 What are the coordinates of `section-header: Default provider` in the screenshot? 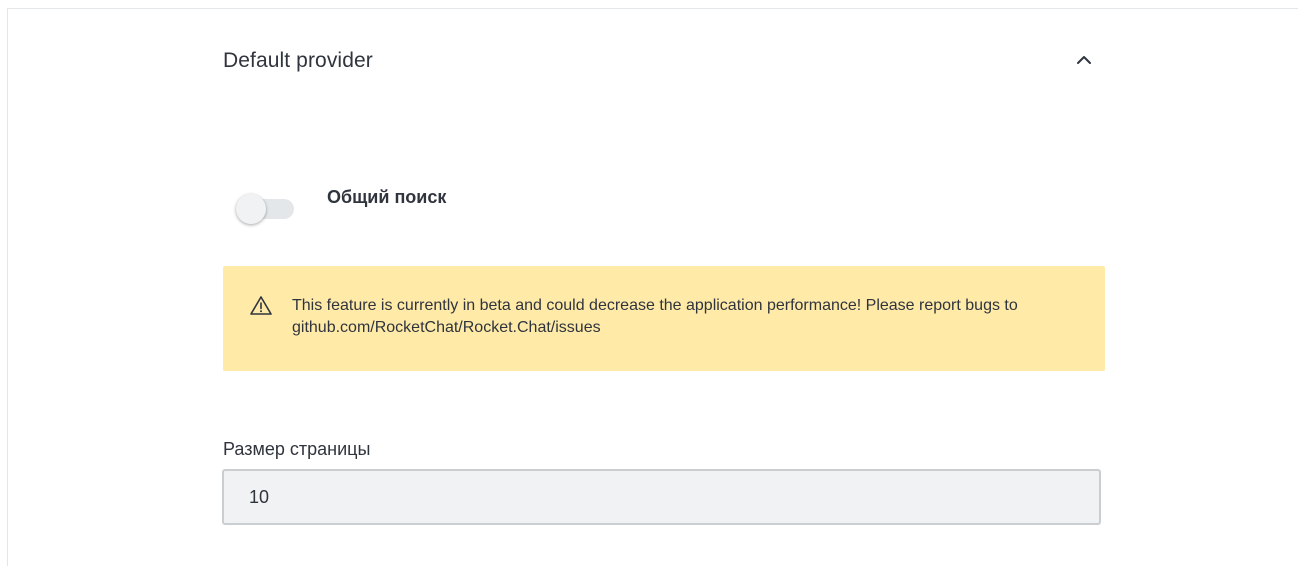 It's located at (663, 60).